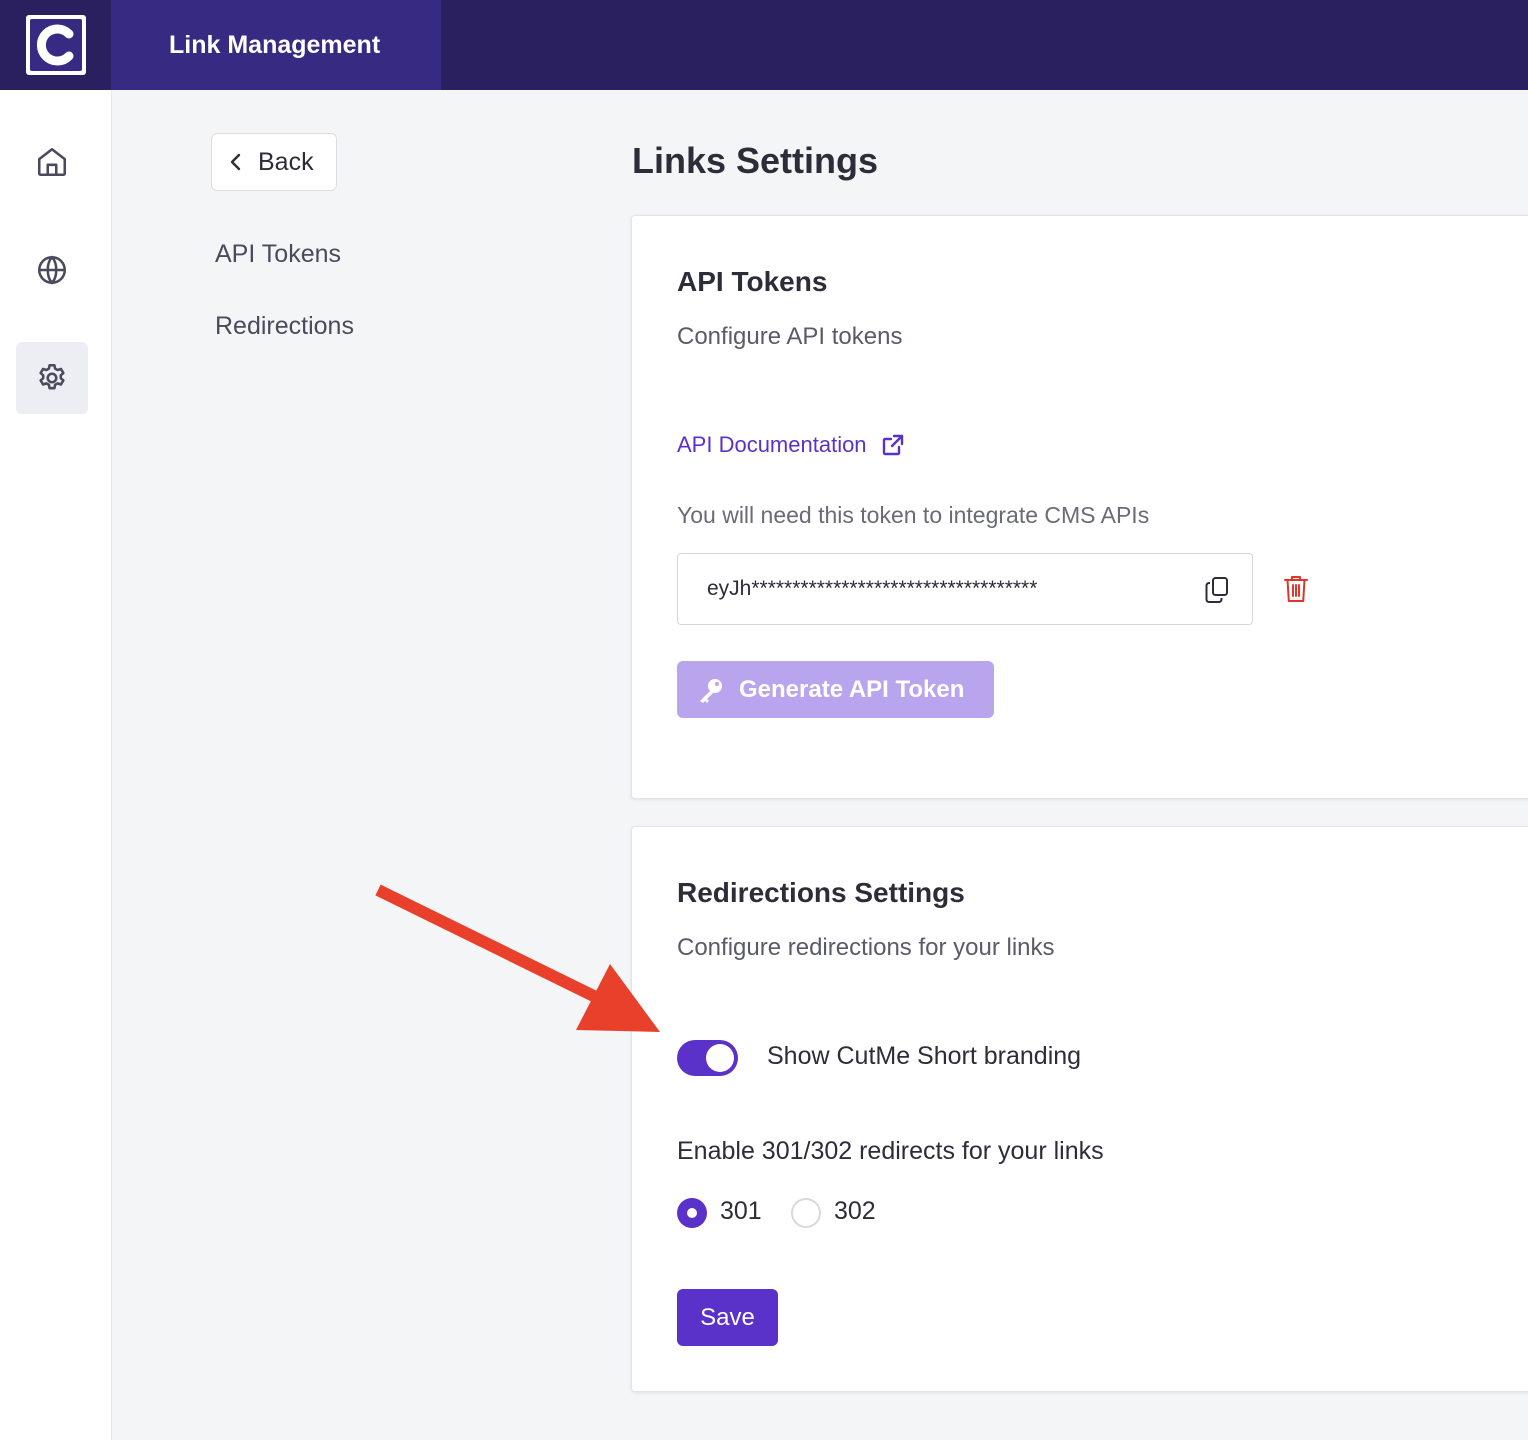 The width and height of the screenshot is (1528, 1440). I want to click on logo-icon, so click(55, 45).